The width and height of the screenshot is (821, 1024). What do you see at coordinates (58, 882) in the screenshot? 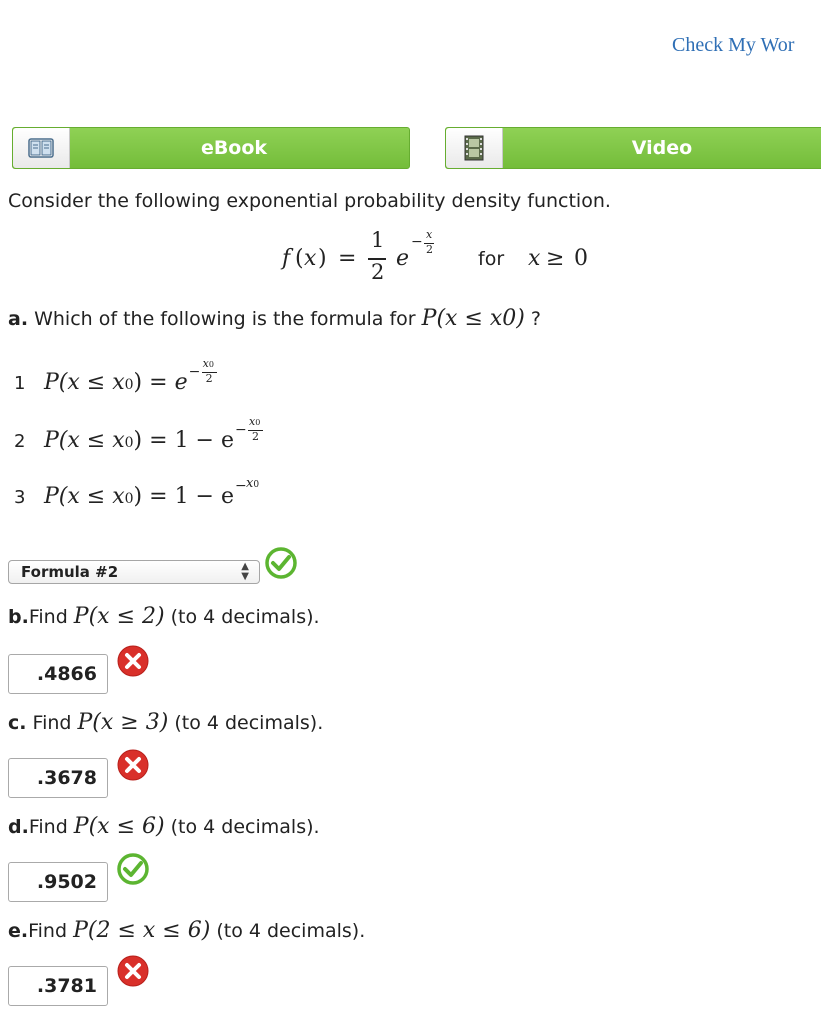
I see `answer-input-d: .9502` at bounding box center [58, 882].